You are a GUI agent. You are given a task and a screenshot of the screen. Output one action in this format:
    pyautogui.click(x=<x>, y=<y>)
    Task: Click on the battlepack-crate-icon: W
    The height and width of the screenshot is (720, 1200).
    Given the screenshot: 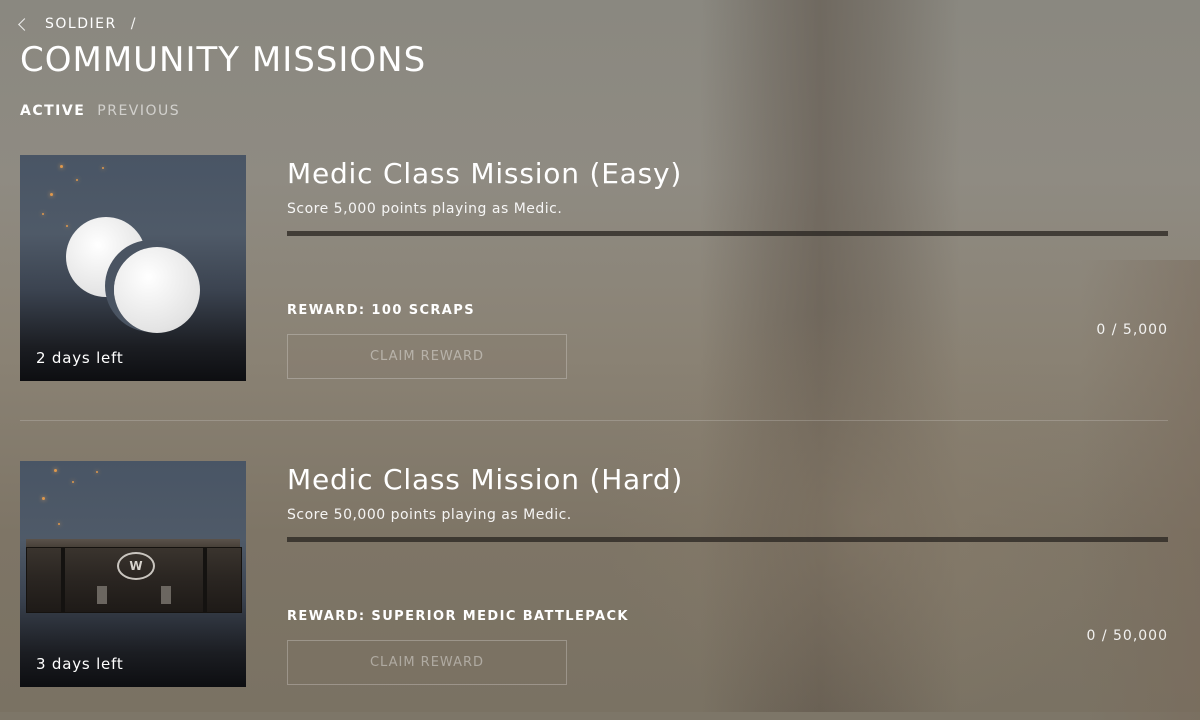 What is the action you would take?
    pyautogui.click(x=134, y=580)
    